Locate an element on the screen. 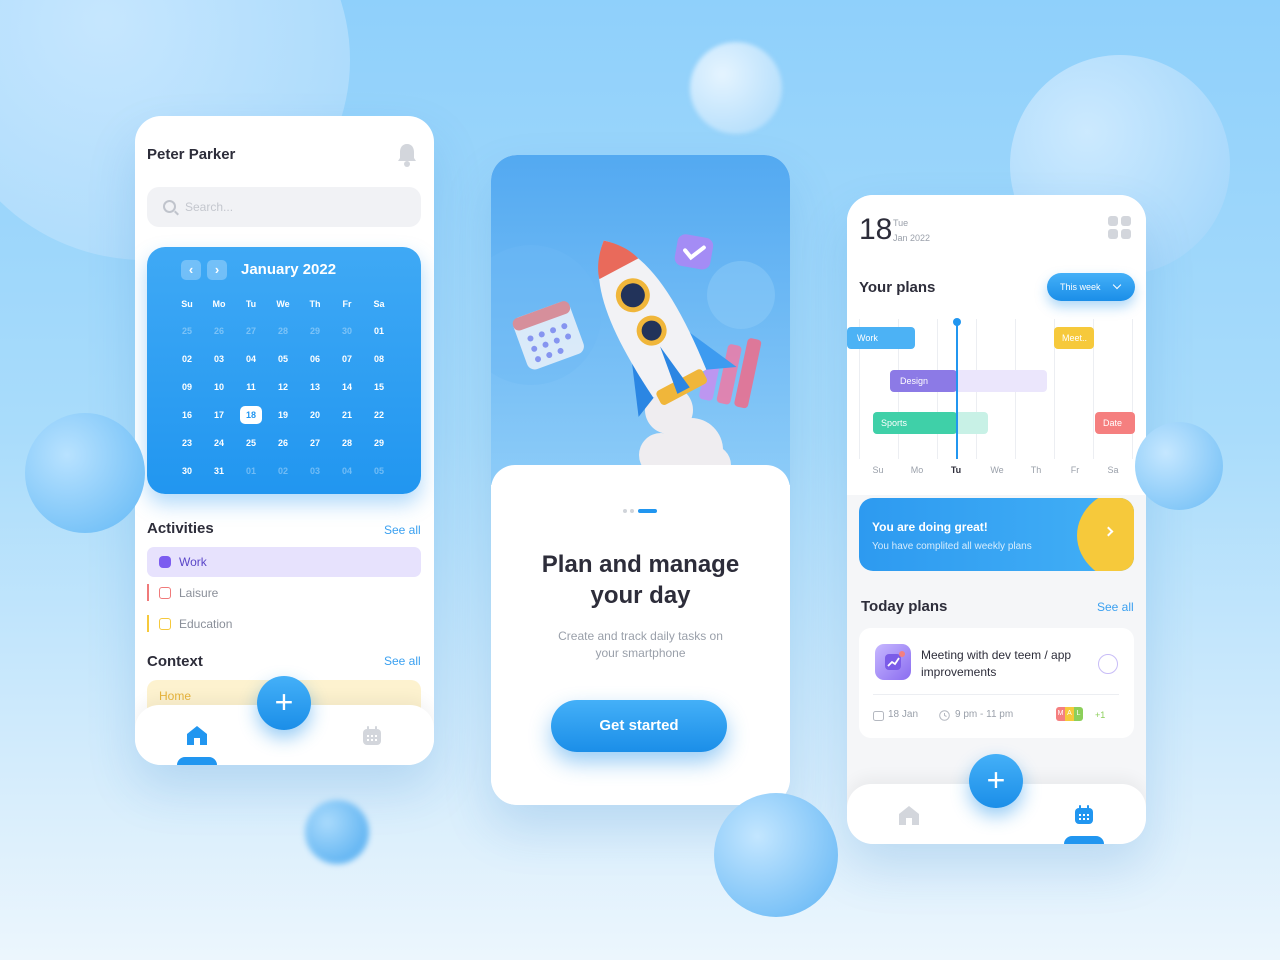 This screenshot has width=1280, height=960. calendar-day: 09 is located at coordinates (187, 387).